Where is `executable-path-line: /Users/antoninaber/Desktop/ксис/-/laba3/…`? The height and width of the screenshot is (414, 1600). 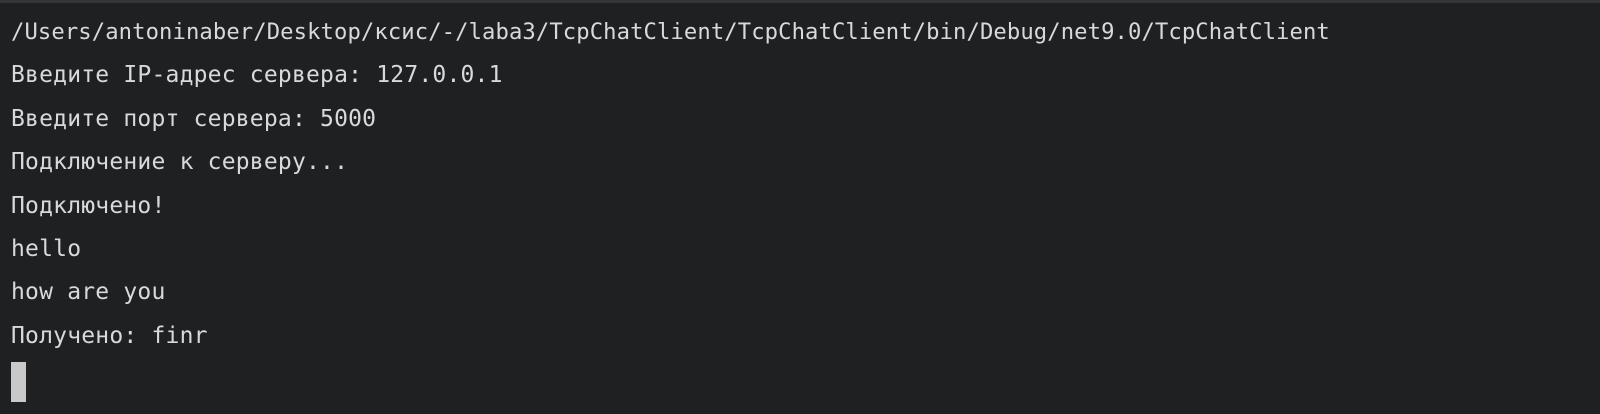
executable-path-line: /Users/antoninaber/Desktop/ксис/-/laba3/… is located at coordinates (670, 32).